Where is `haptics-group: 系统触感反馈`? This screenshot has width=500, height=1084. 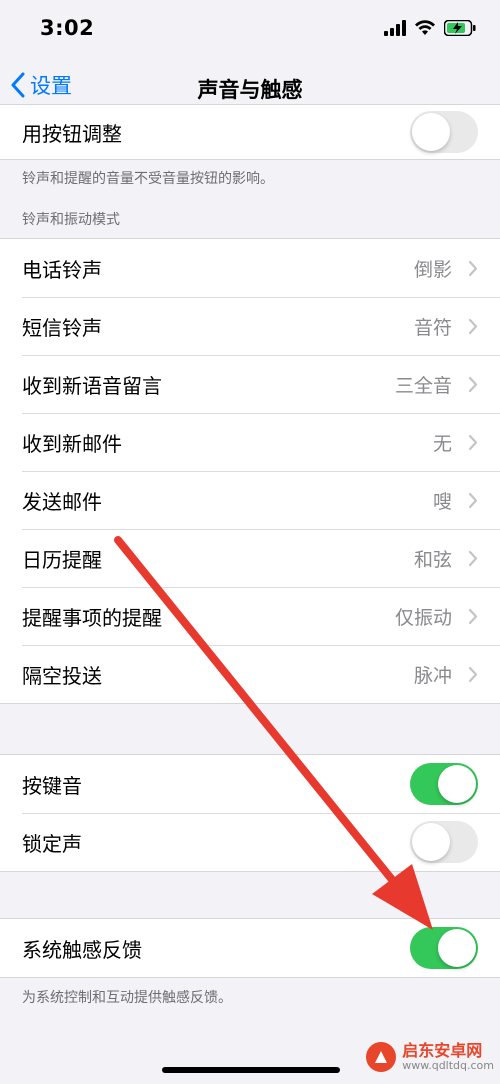 haptics-group: 系统触感反馈 is located at coordinates (250, 948).